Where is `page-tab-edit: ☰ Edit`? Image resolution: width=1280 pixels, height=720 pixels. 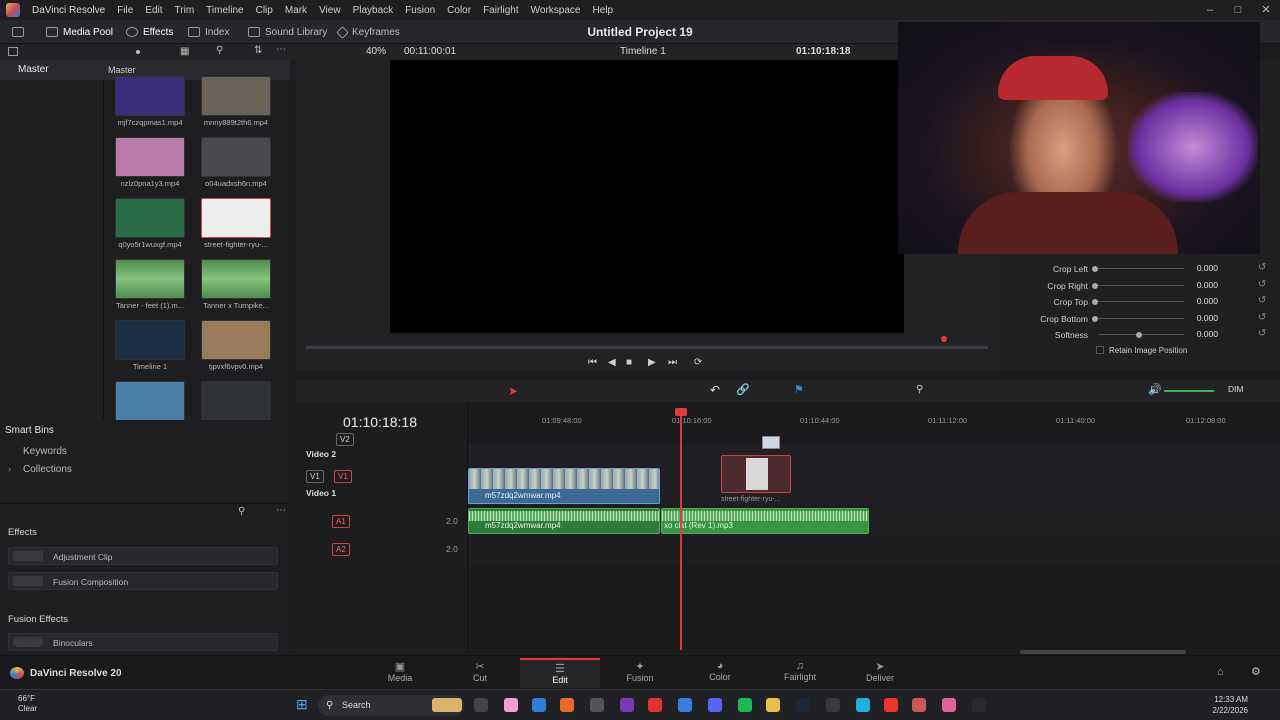 page-tab-edit: ☰ Edit is located at coordinates (560, 673).